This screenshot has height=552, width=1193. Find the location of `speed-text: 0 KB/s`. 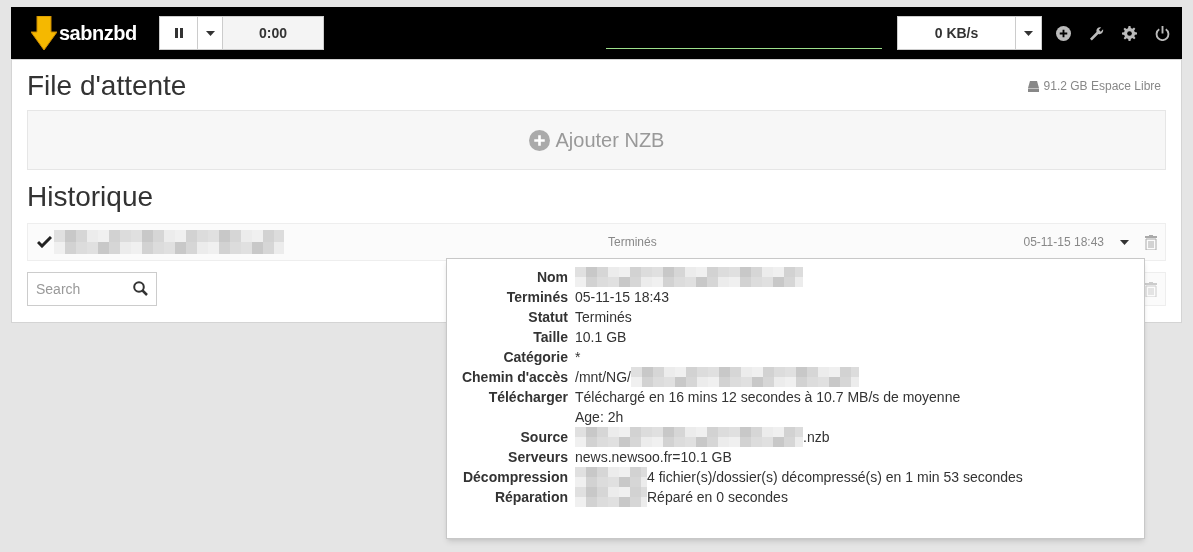

speed-text: 0 KB/s is located at coordinates (957, 33).